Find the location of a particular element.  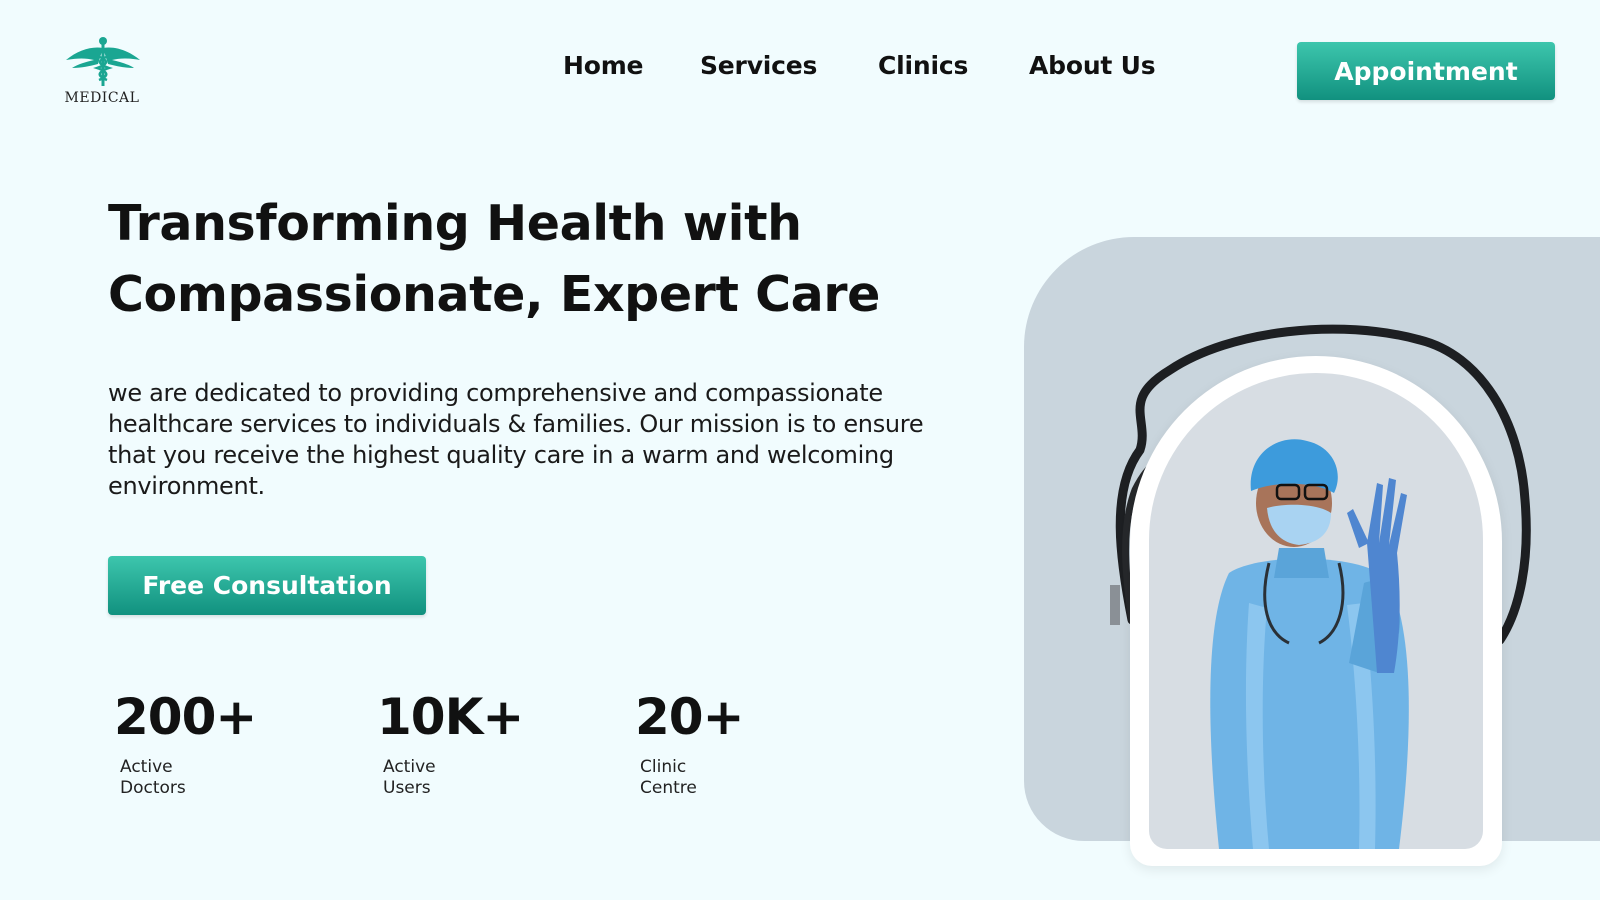

stat-doctors-label: Active Doctors is located at coordinates (180, 778).